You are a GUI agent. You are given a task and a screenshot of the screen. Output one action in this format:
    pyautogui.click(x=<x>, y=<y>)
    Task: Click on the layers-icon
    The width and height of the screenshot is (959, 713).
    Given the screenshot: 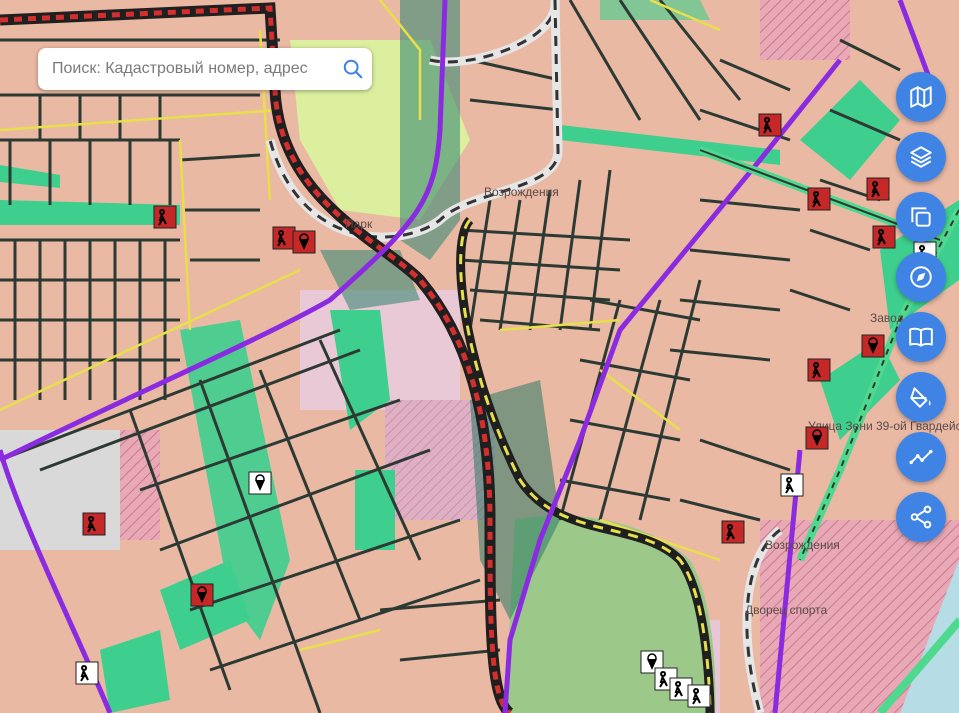 What is the action you would take?
    pyautogui.click(x=921, y=157)
    